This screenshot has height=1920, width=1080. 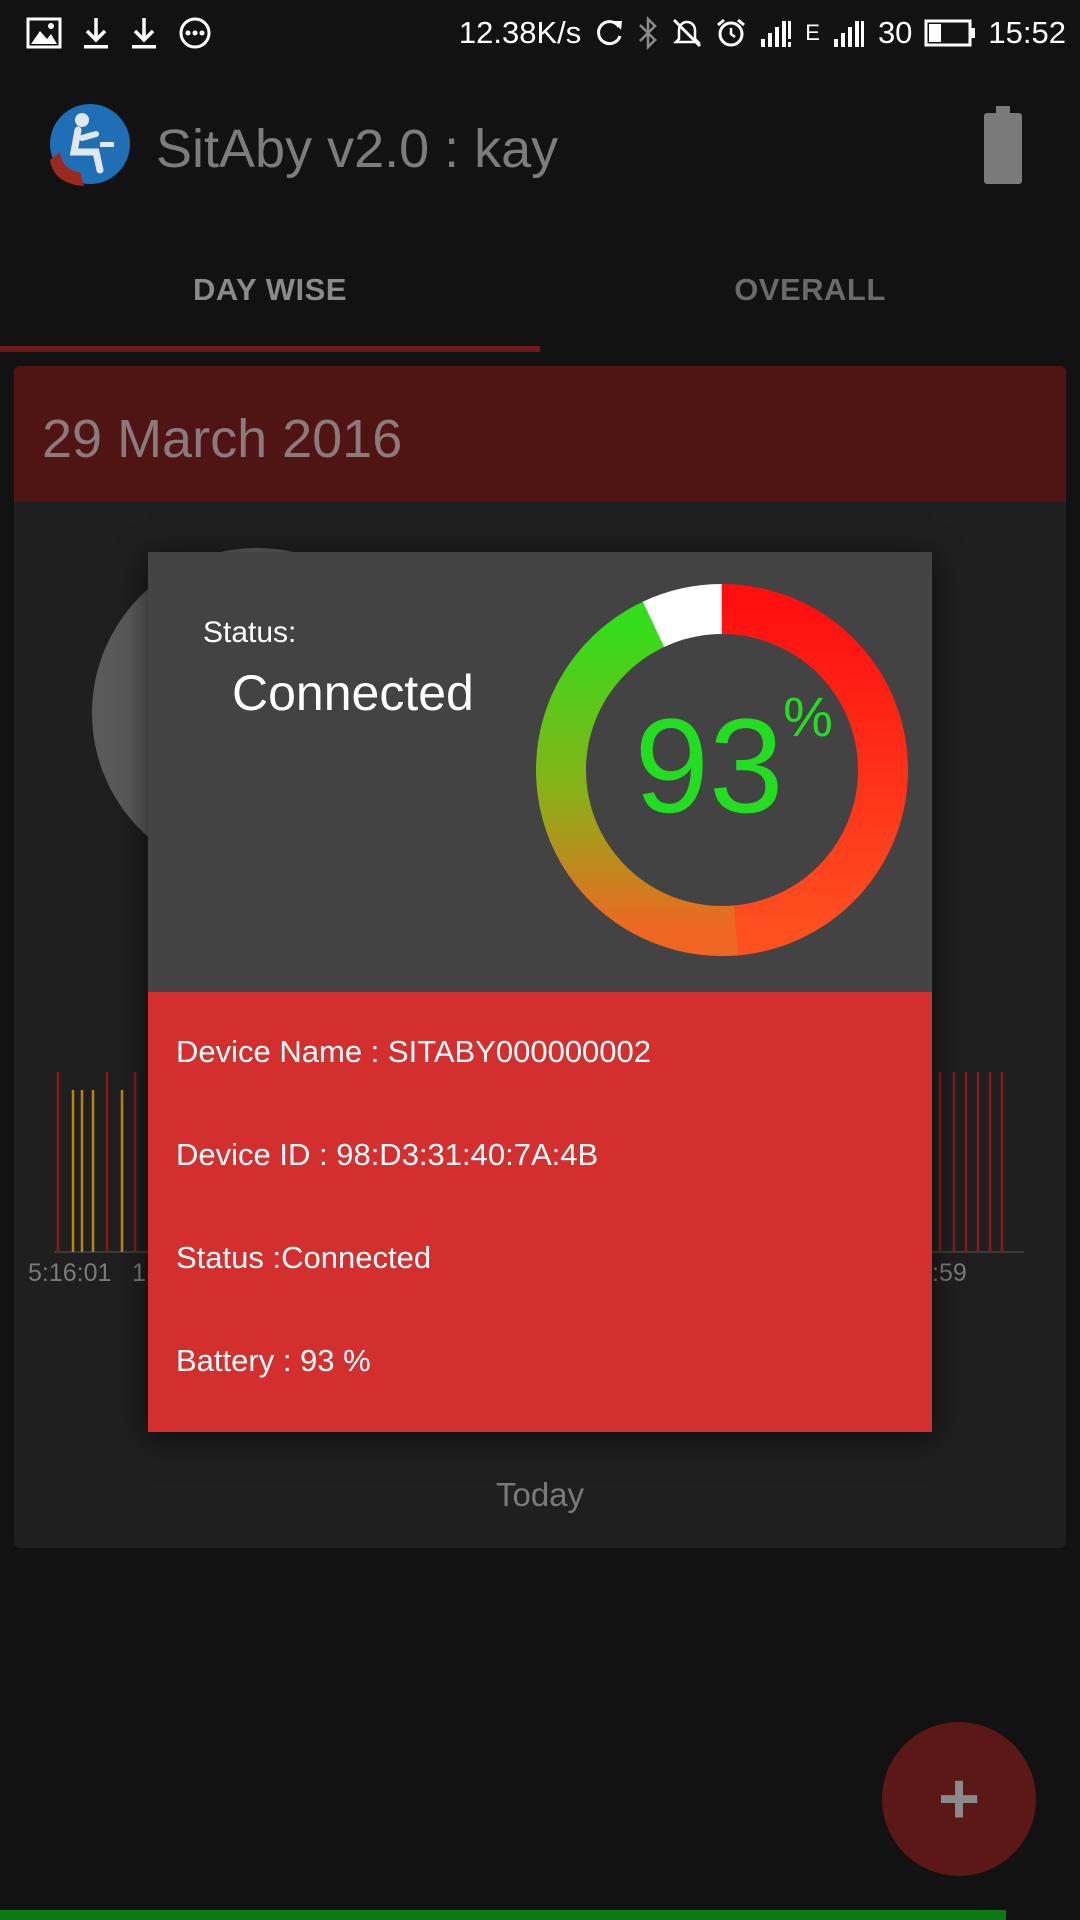 I want to click on status-bar: 12.38K/s E 30 15:52, so click(x=540, y=33).